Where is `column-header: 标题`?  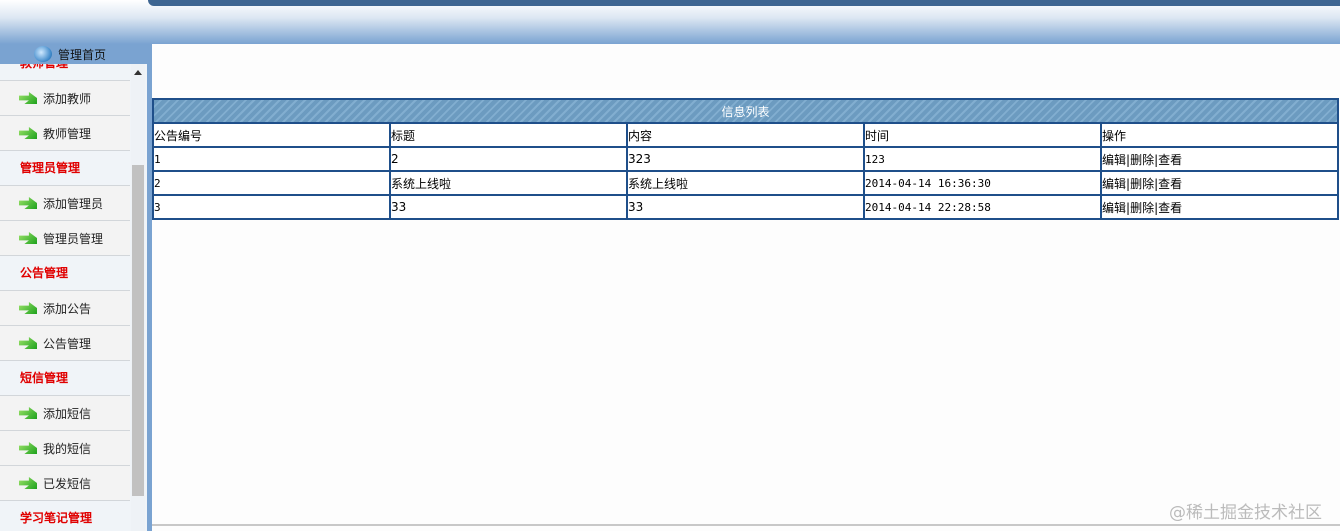
column-header: 标题 is located at coordinates (508, 135).